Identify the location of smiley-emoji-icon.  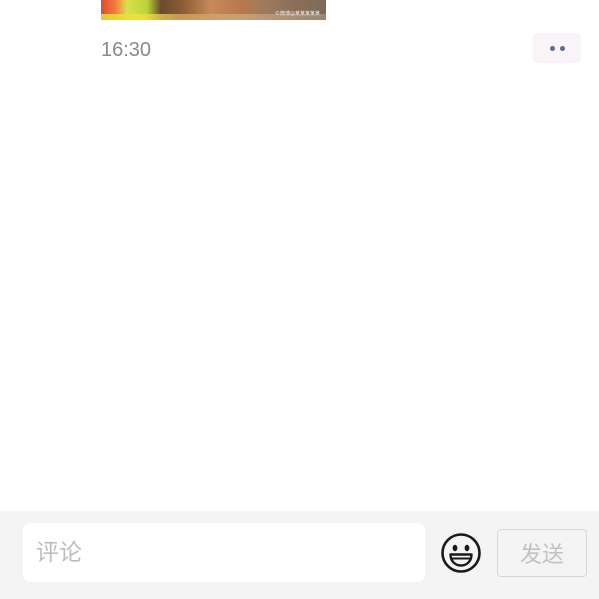
(461, 553).